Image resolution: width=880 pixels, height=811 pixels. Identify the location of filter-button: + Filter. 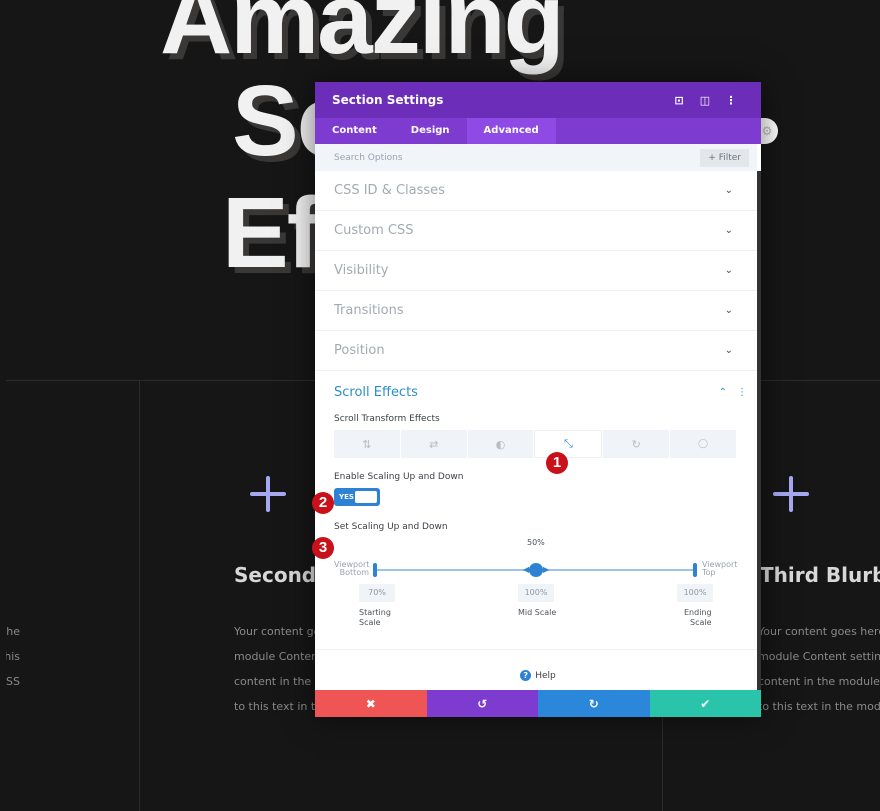
(724, 157).